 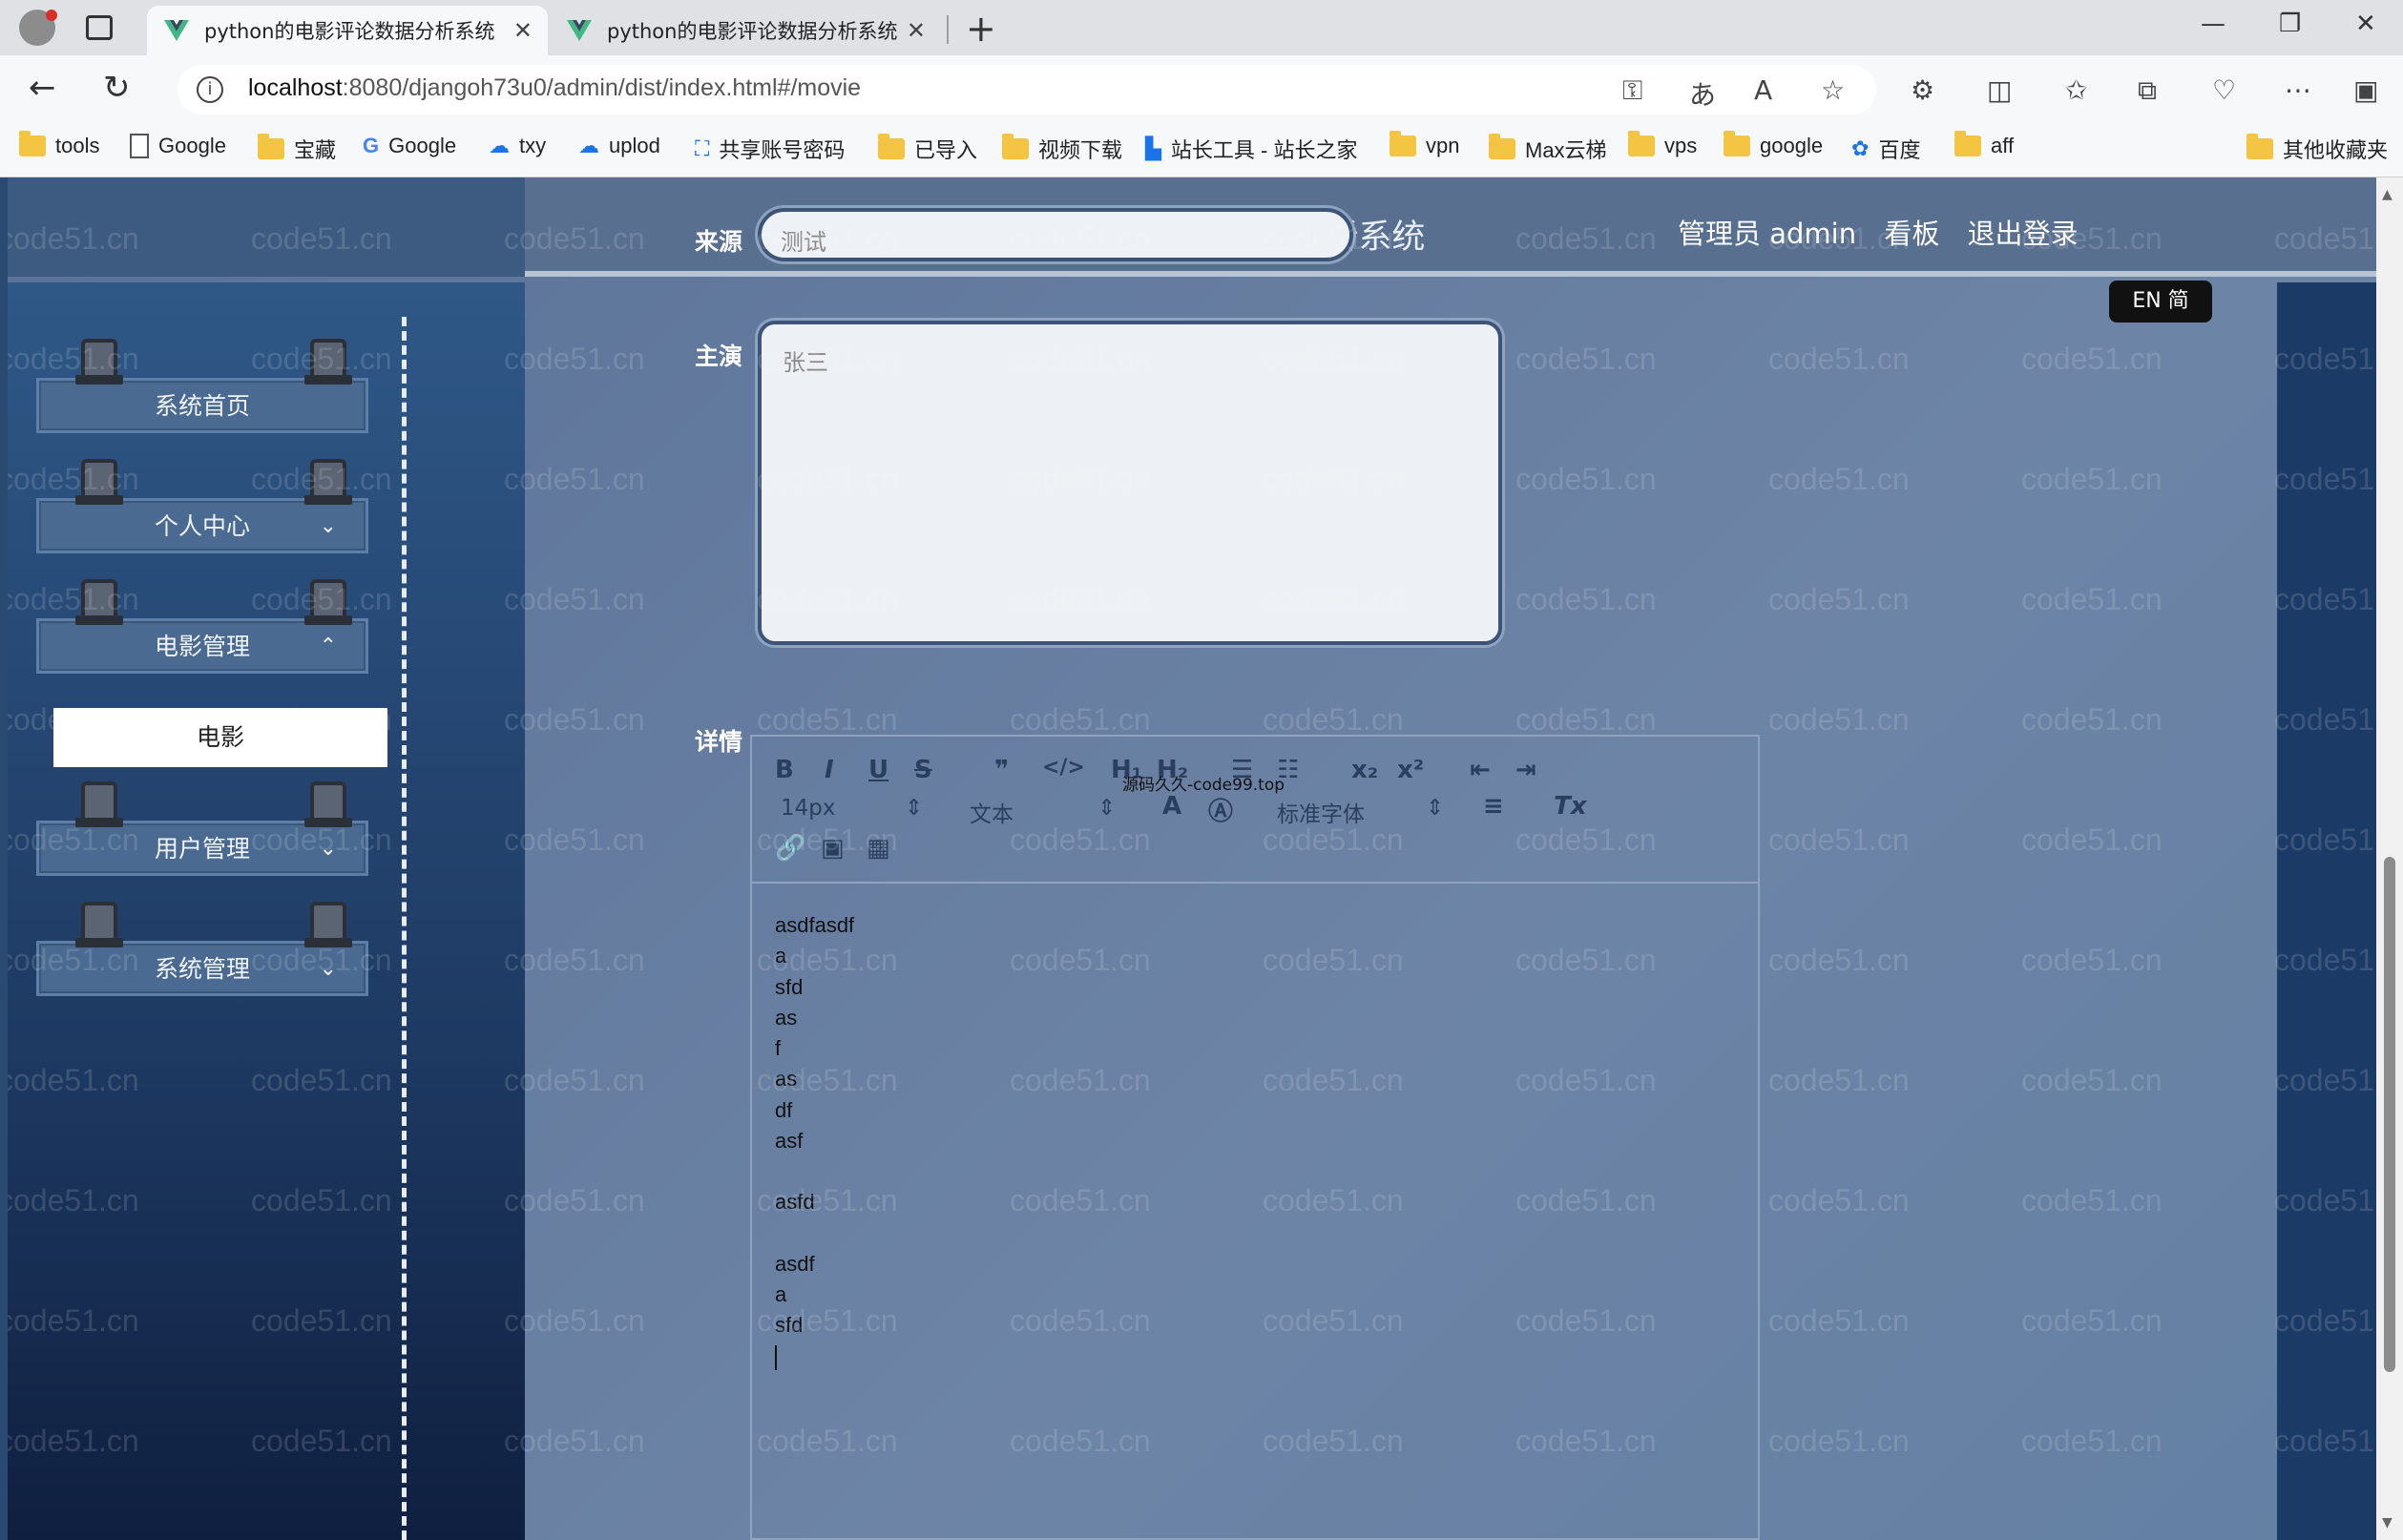 I want to click on right-panel-strip, so click(x=2326, y=911).